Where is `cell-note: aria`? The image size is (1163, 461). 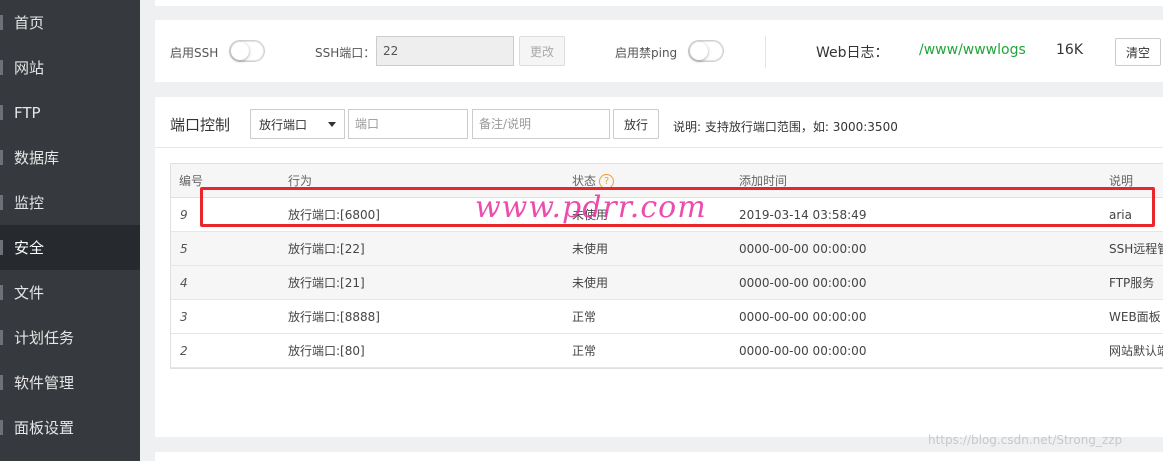 cell-note: aria is located at coordinates (1120, 215).